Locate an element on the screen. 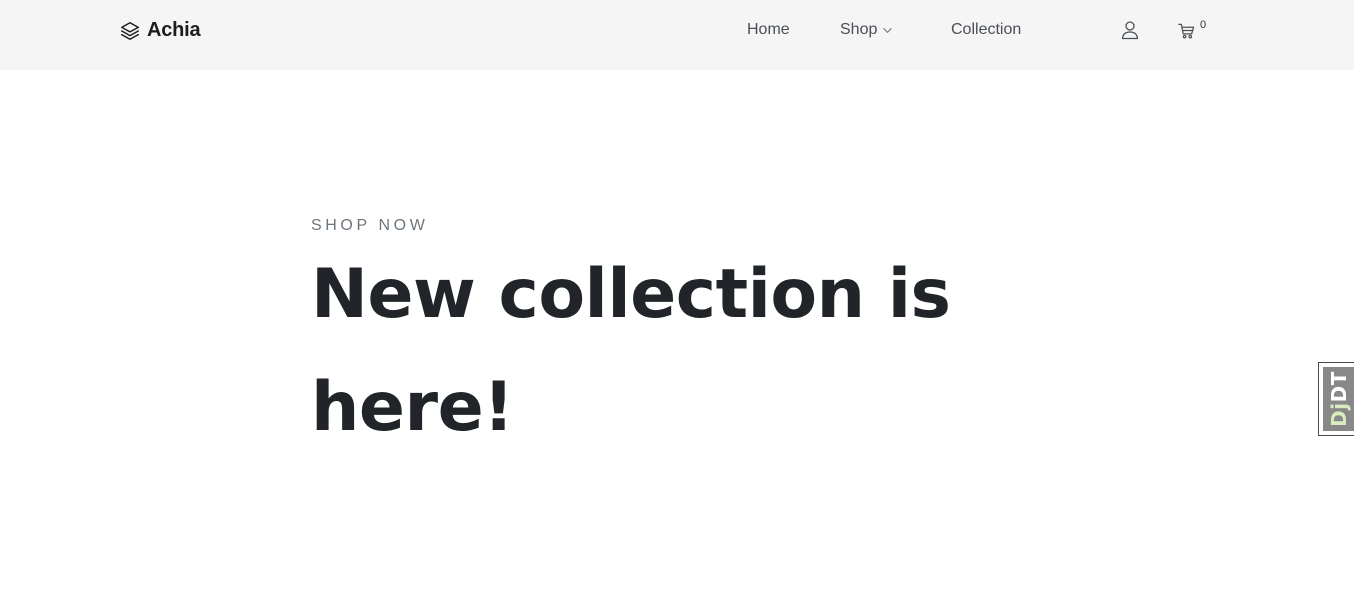 The image size is (1354, 615). layers-icon is located at coordinates (130, 30).